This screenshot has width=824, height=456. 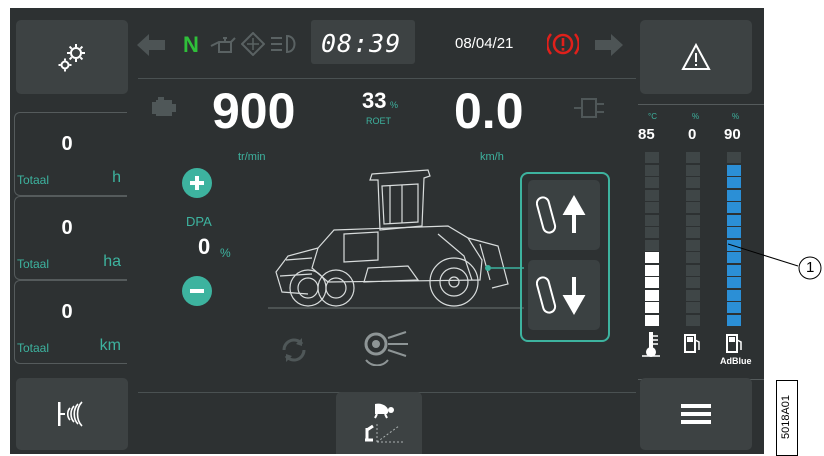 What do you see at coordinates (67, 228) in the screenshot?
I see `counter-area-value: 0` at bounding box center [67, 228].